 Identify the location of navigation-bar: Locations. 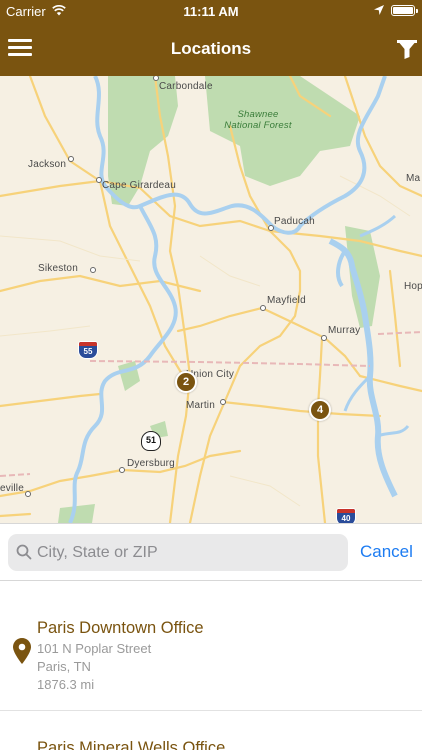
(211, 49).